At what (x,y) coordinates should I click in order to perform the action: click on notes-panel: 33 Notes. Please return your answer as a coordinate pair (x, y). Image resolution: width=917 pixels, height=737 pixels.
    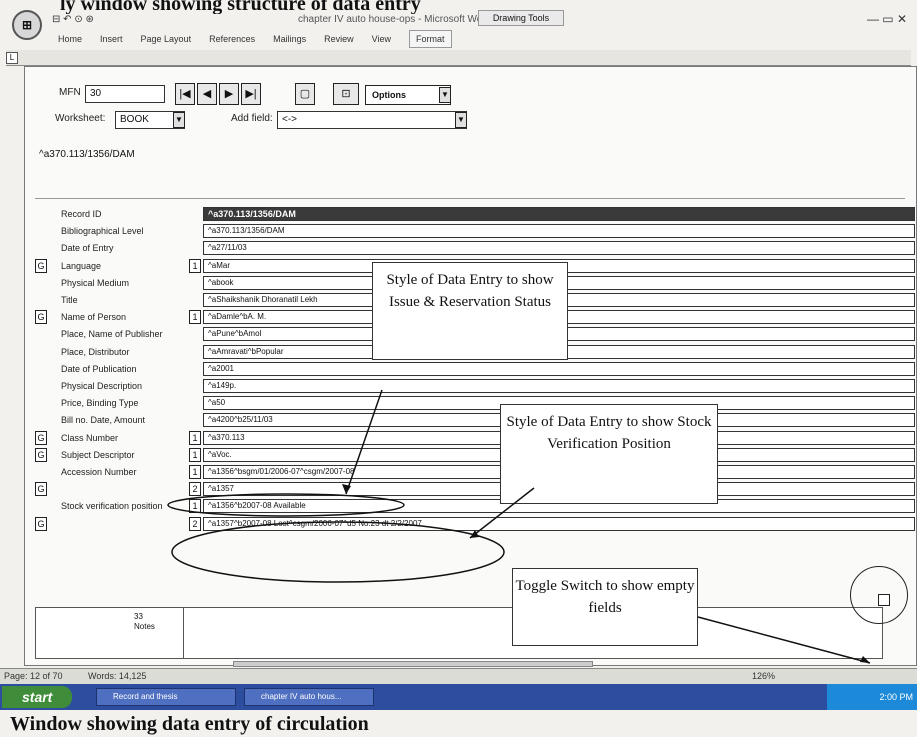
    Looking at the image, I should click on (110, 633).